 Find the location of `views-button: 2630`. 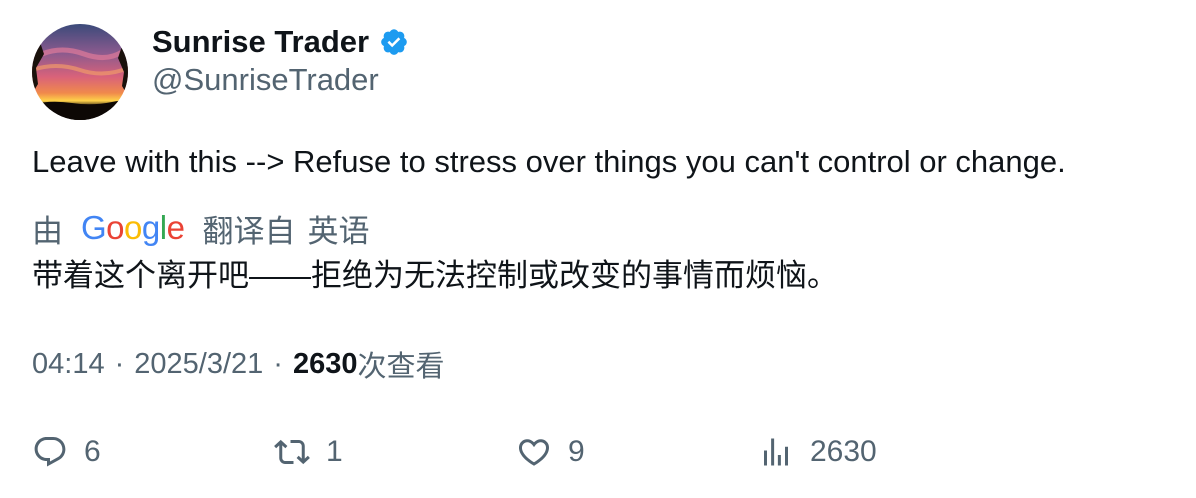

views-button: 2630 is located at coordinates (817, 452).